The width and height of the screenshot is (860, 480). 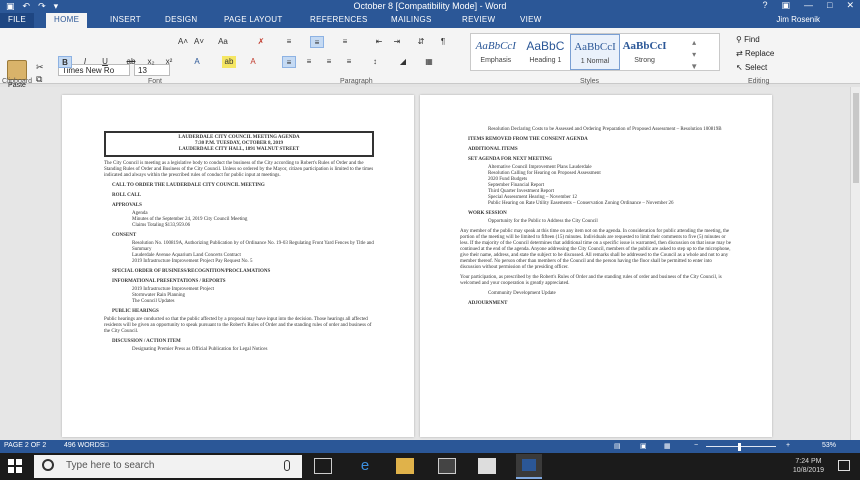 I want to click on bold-button: B, so click(x=65, y=62).